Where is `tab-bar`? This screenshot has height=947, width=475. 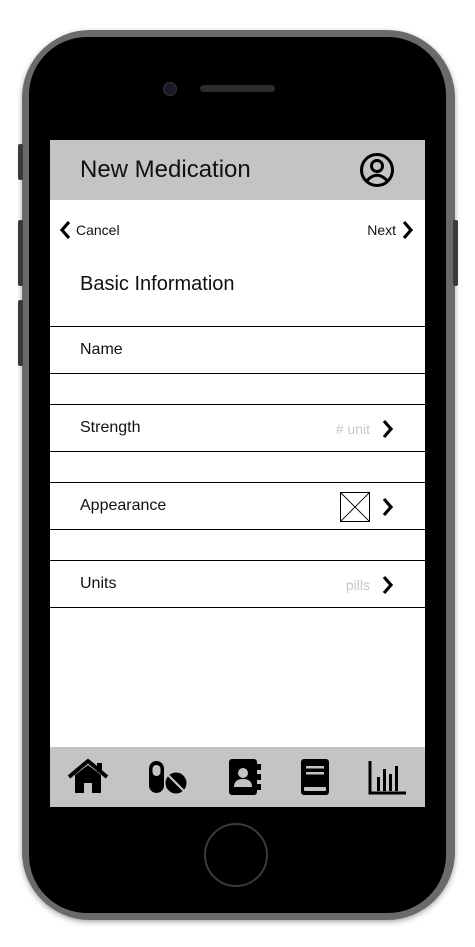 tab-bar is located at coordinates (237, 777).